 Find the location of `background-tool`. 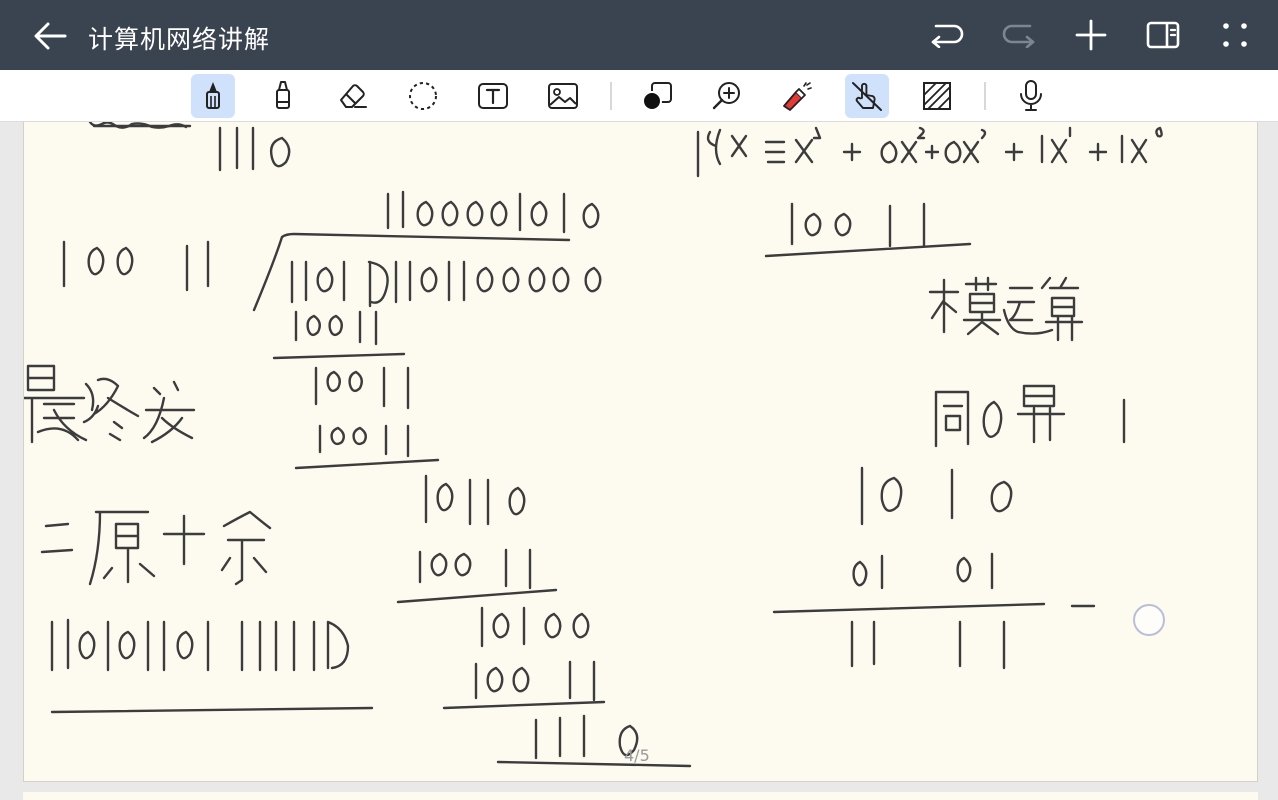

background-tool is located at coordinates (937, 96).